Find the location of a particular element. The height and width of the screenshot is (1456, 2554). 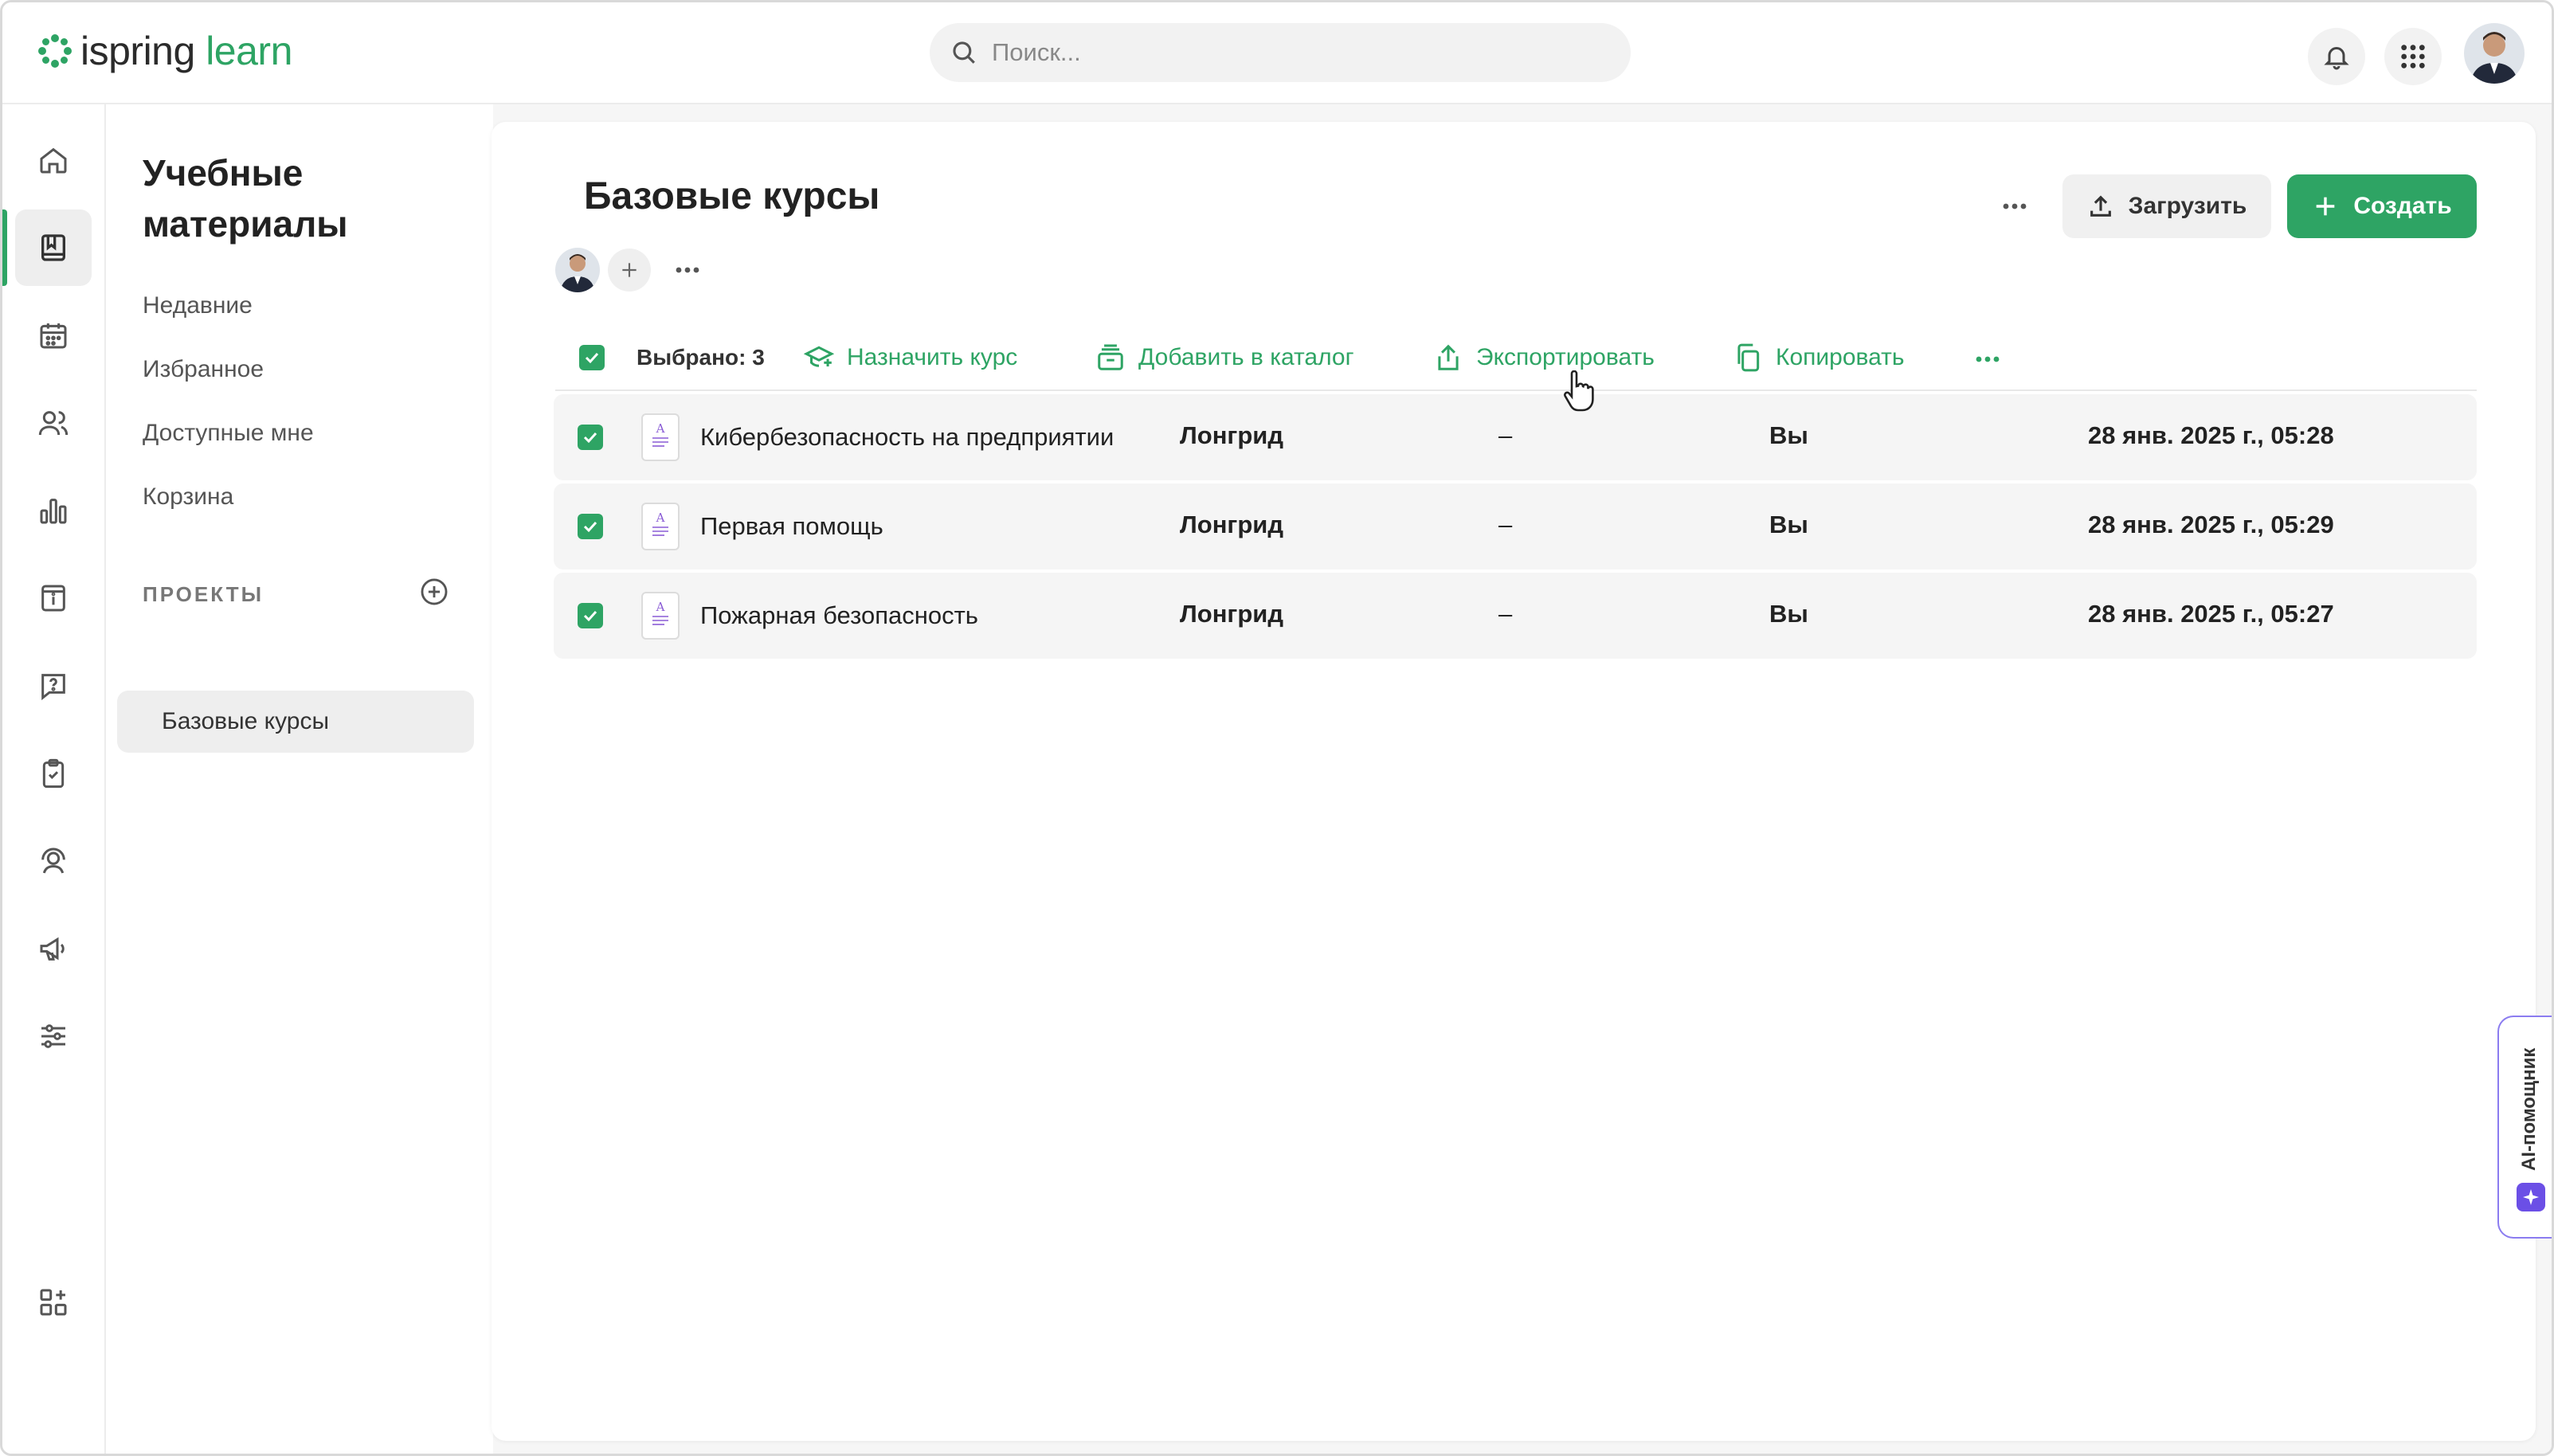

course-name: Первая помощь is located at coordinates (791, 526).